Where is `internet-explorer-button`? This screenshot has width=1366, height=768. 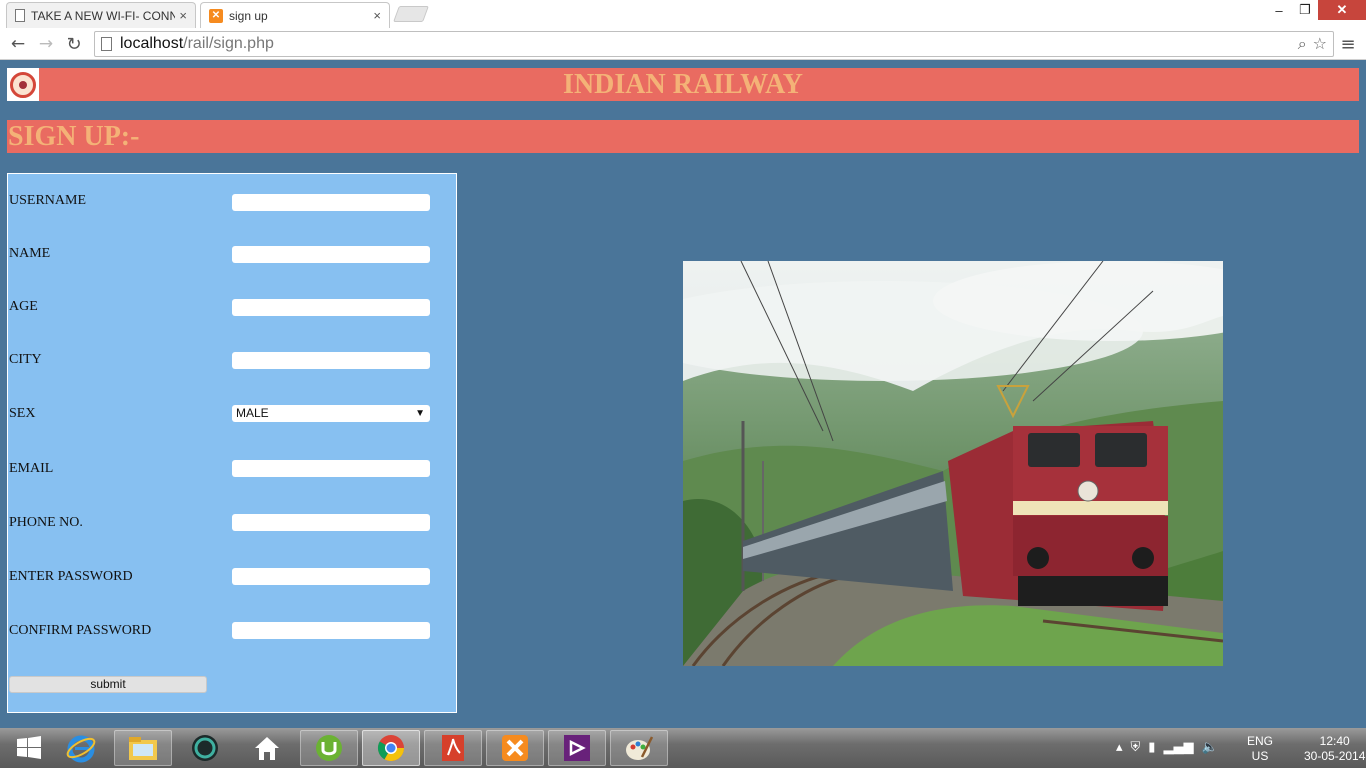
internet-explorer-button is located at coordinates (81, 748).